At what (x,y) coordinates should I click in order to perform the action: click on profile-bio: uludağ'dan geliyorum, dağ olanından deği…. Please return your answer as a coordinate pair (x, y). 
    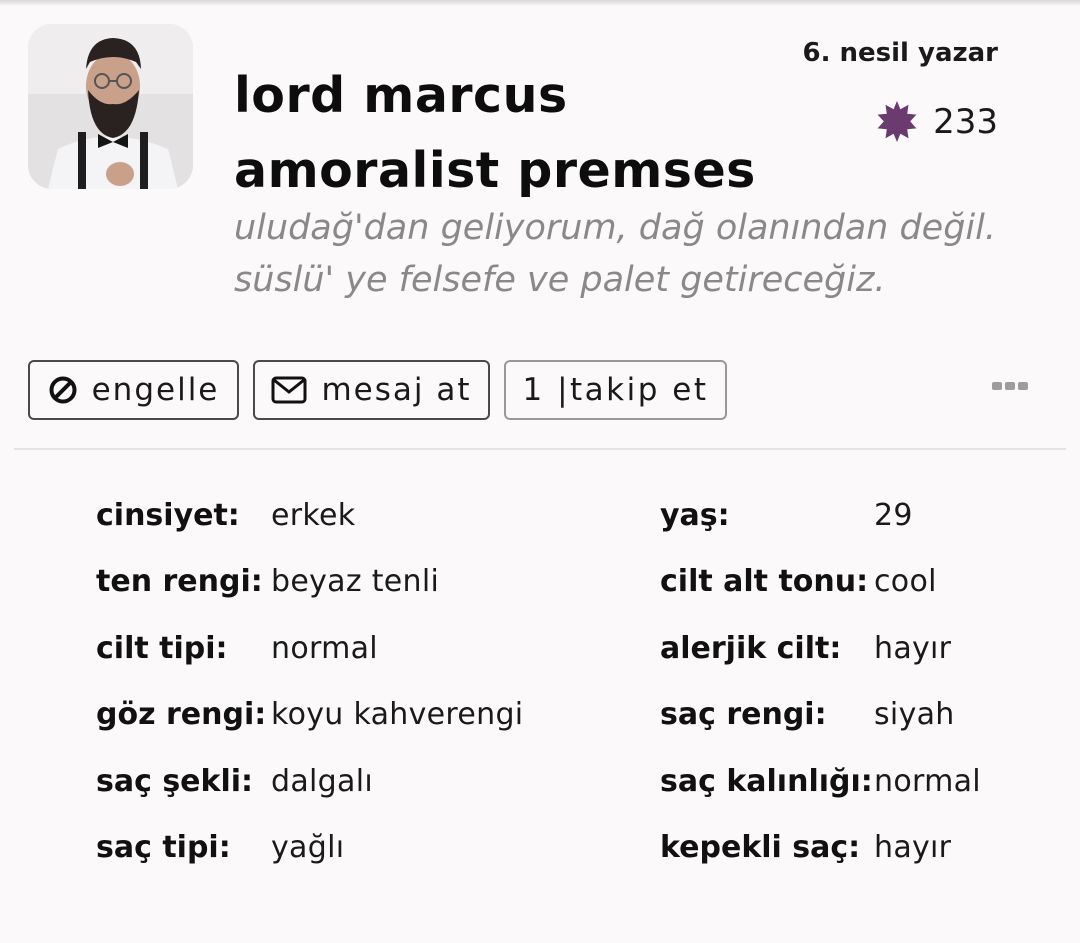
    Looking at the image, I should click on (634, 254).